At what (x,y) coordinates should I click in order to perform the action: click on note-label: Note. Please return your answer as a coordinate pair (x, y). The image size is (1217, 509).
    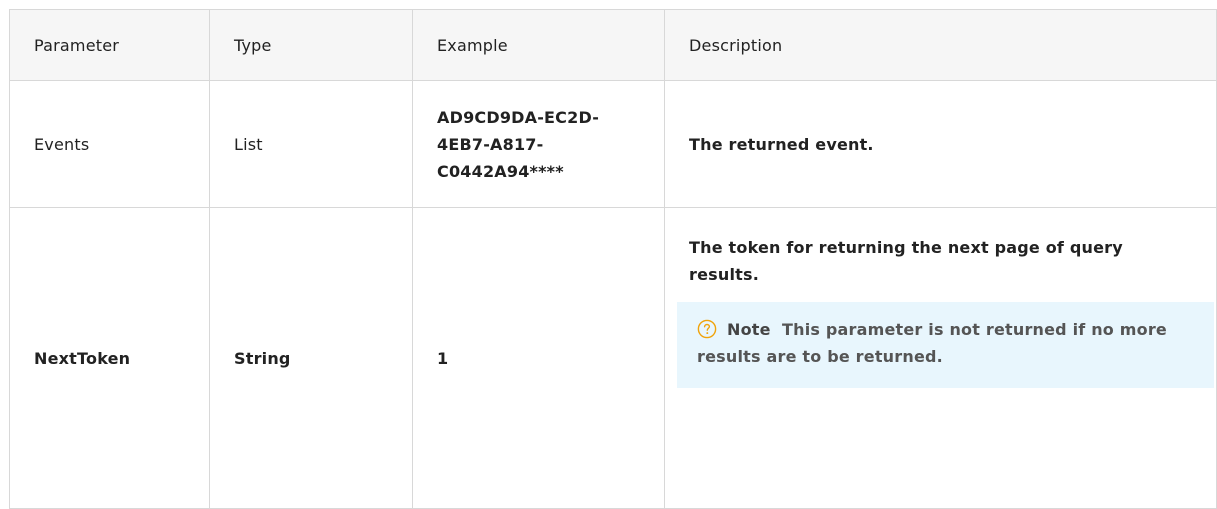
    Looking at the image, I should click on (749, 329).